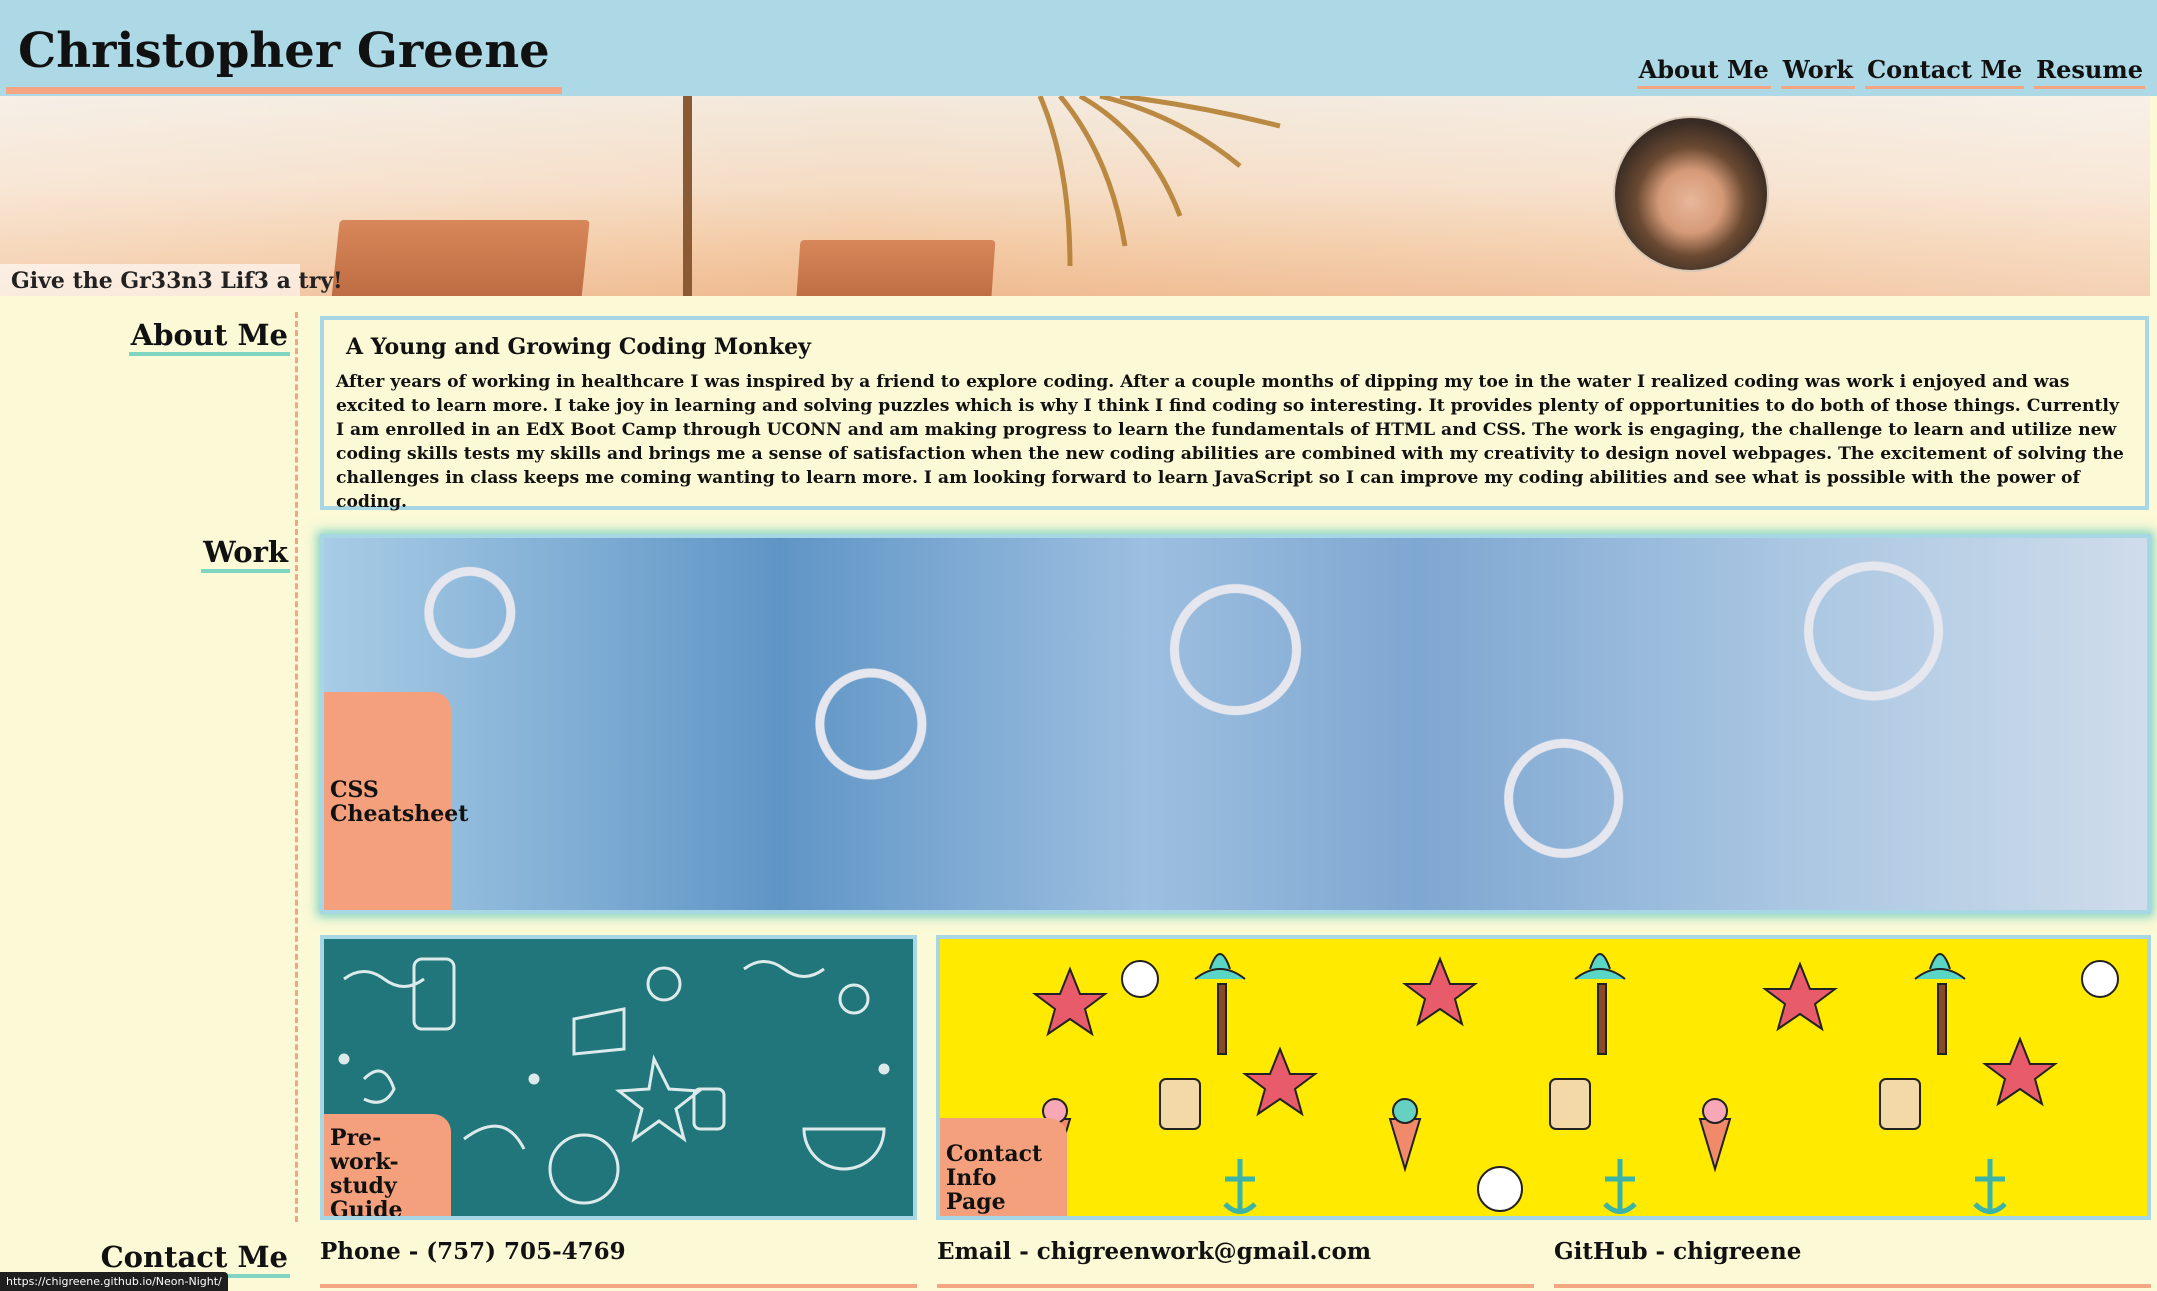  I want to click on work-tile-label: Pre-work-study Guide, so click(387, 1165).